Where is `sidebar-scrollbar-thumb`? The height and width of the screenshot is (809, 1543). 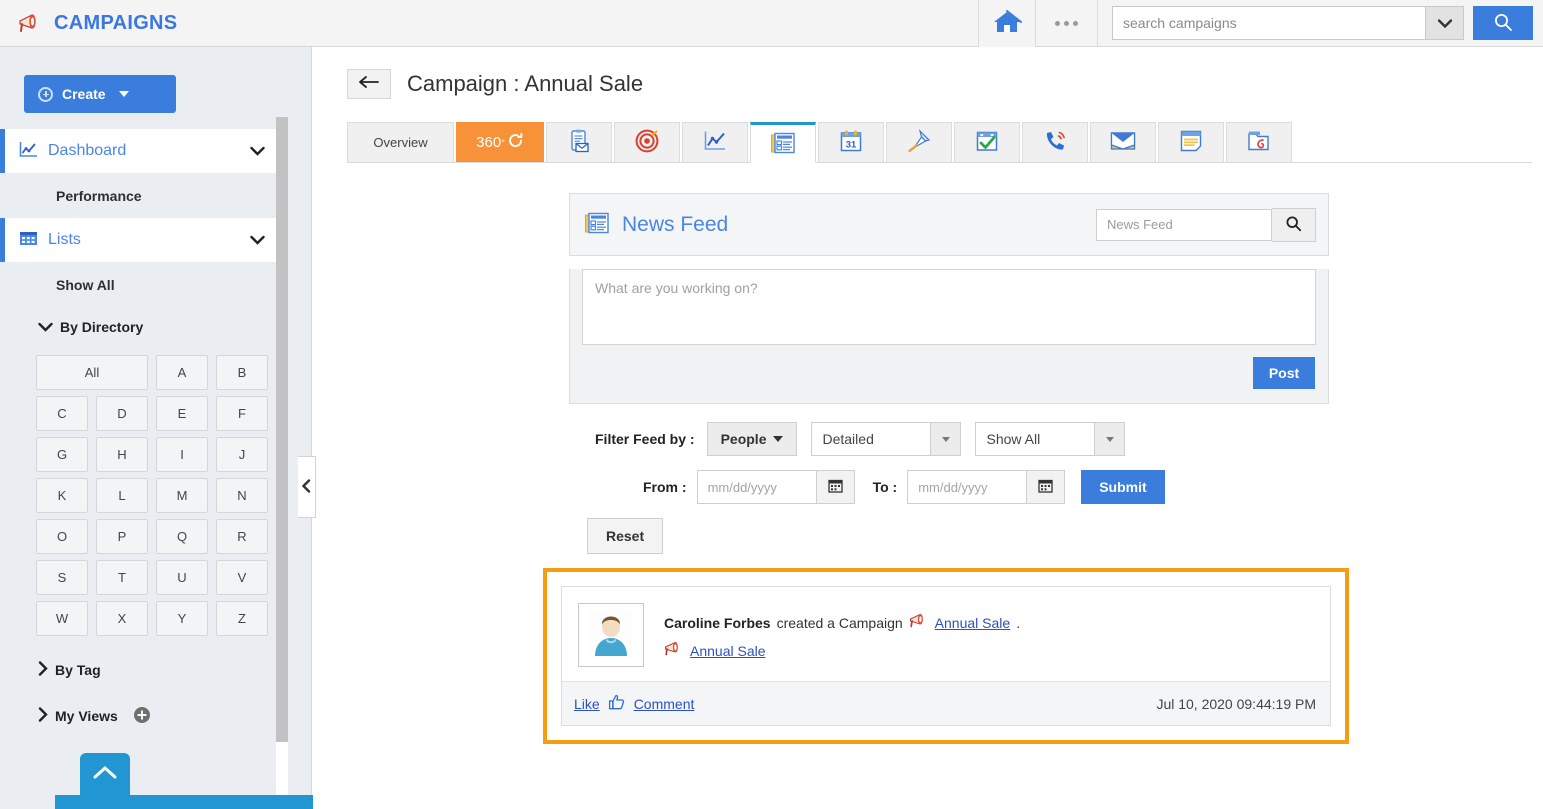
sidebar-scrollbar-thumb is located at coordinates (282, 429).